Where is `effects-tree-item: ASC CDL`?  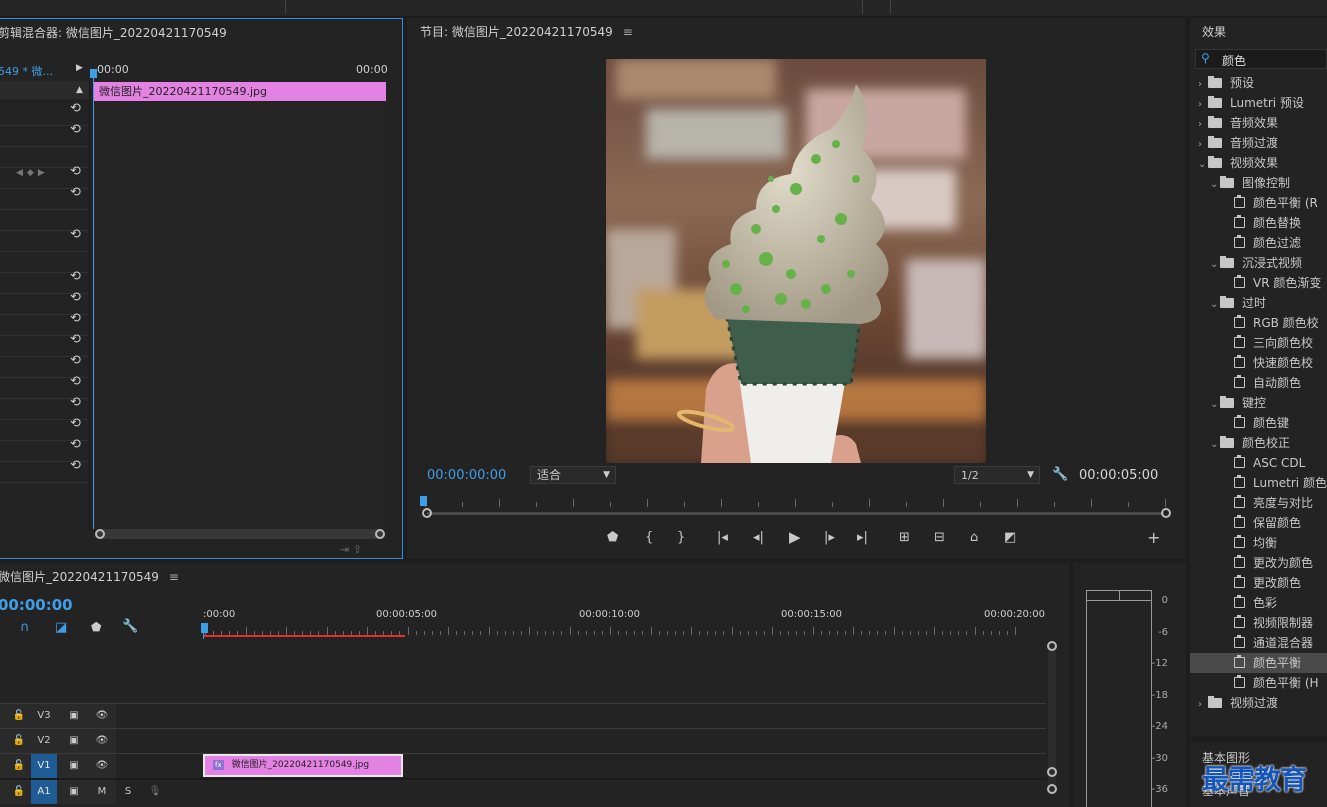 effects-tree-item: ASC CDL is located at coordinates (1258, 463).